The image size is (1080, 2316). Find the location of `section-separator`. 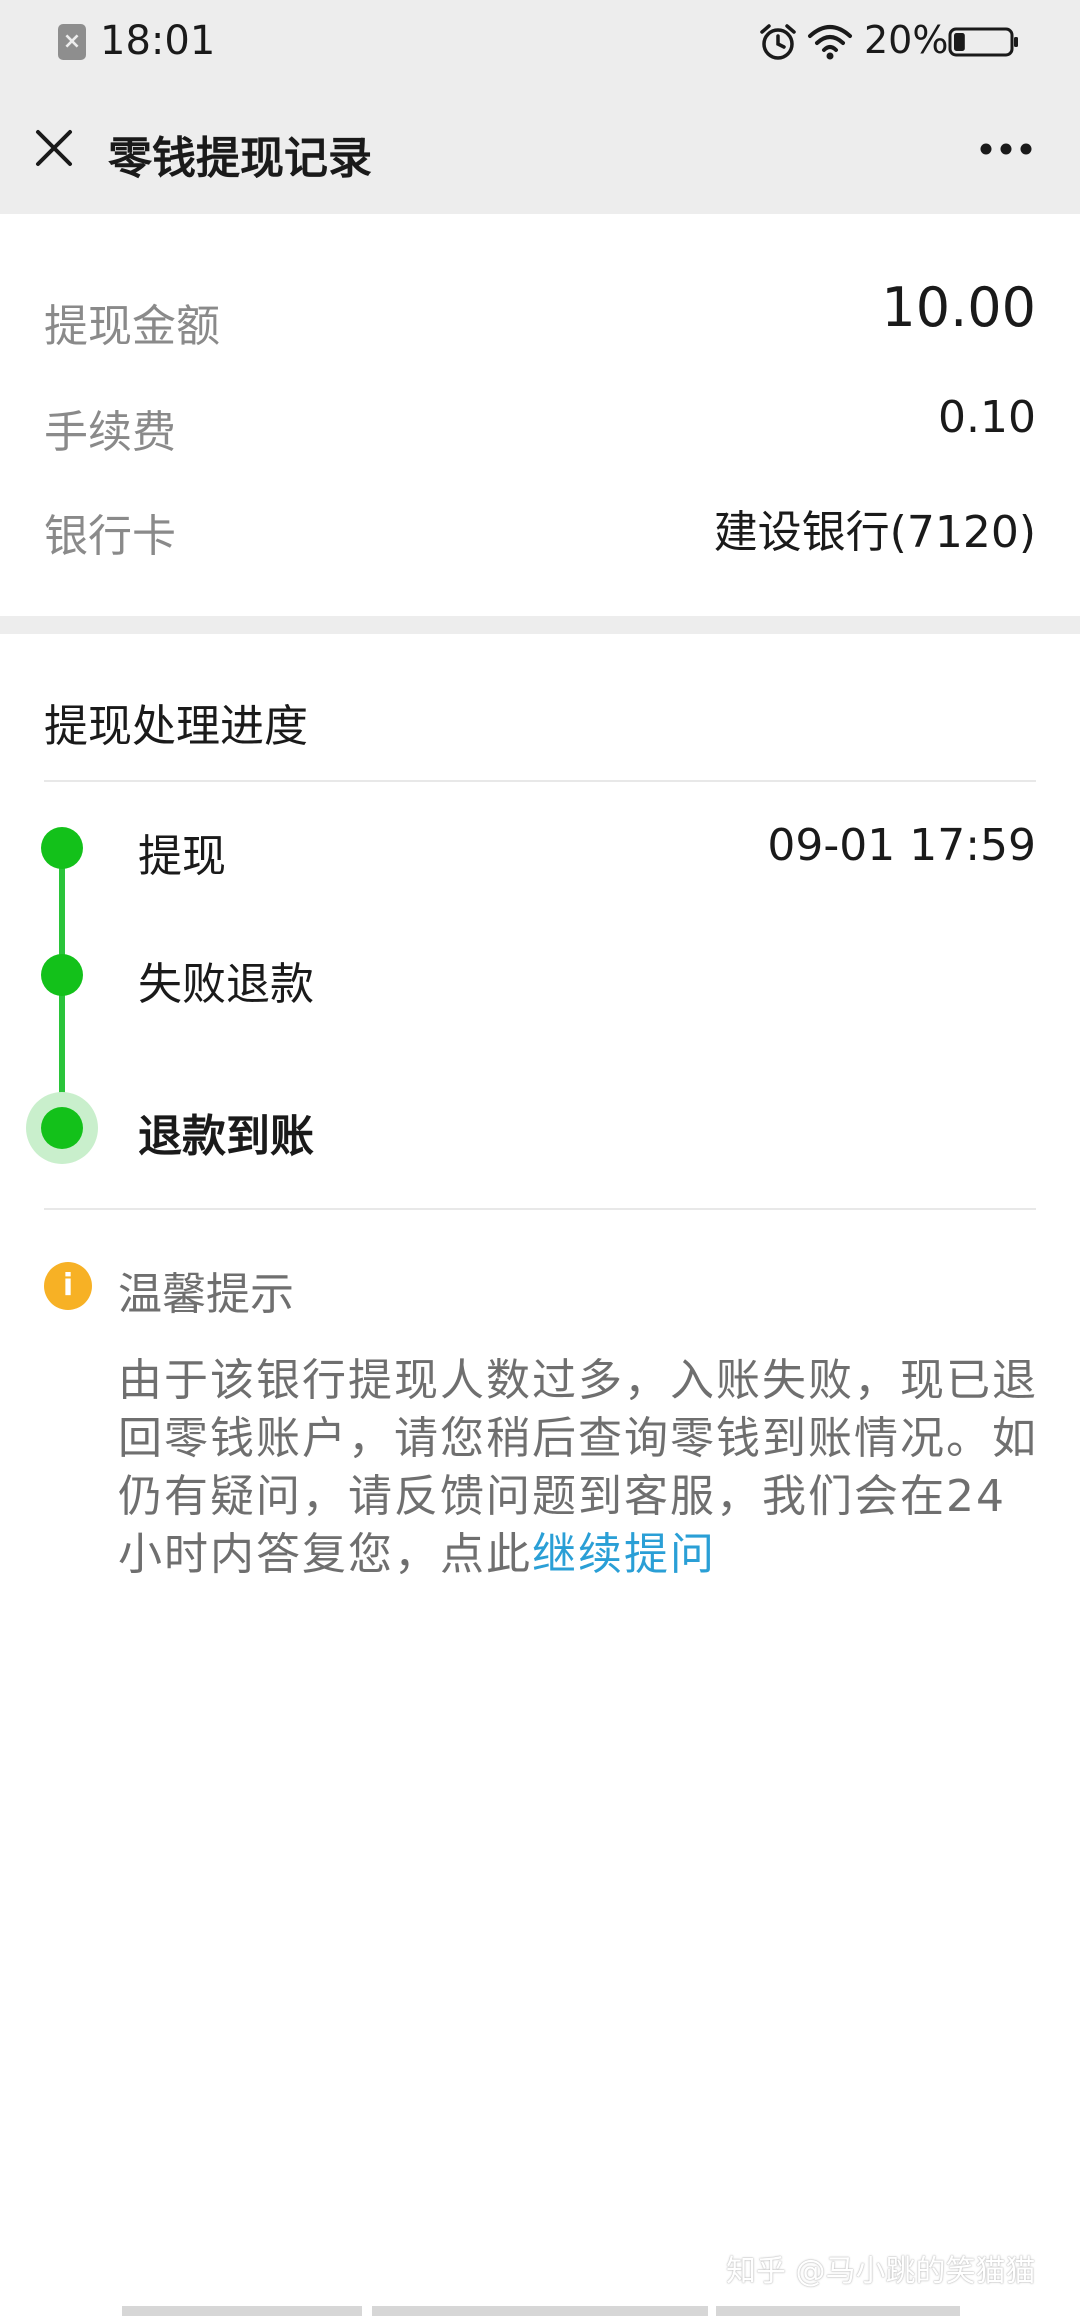

section-separator is located at coordinates (540, 625).